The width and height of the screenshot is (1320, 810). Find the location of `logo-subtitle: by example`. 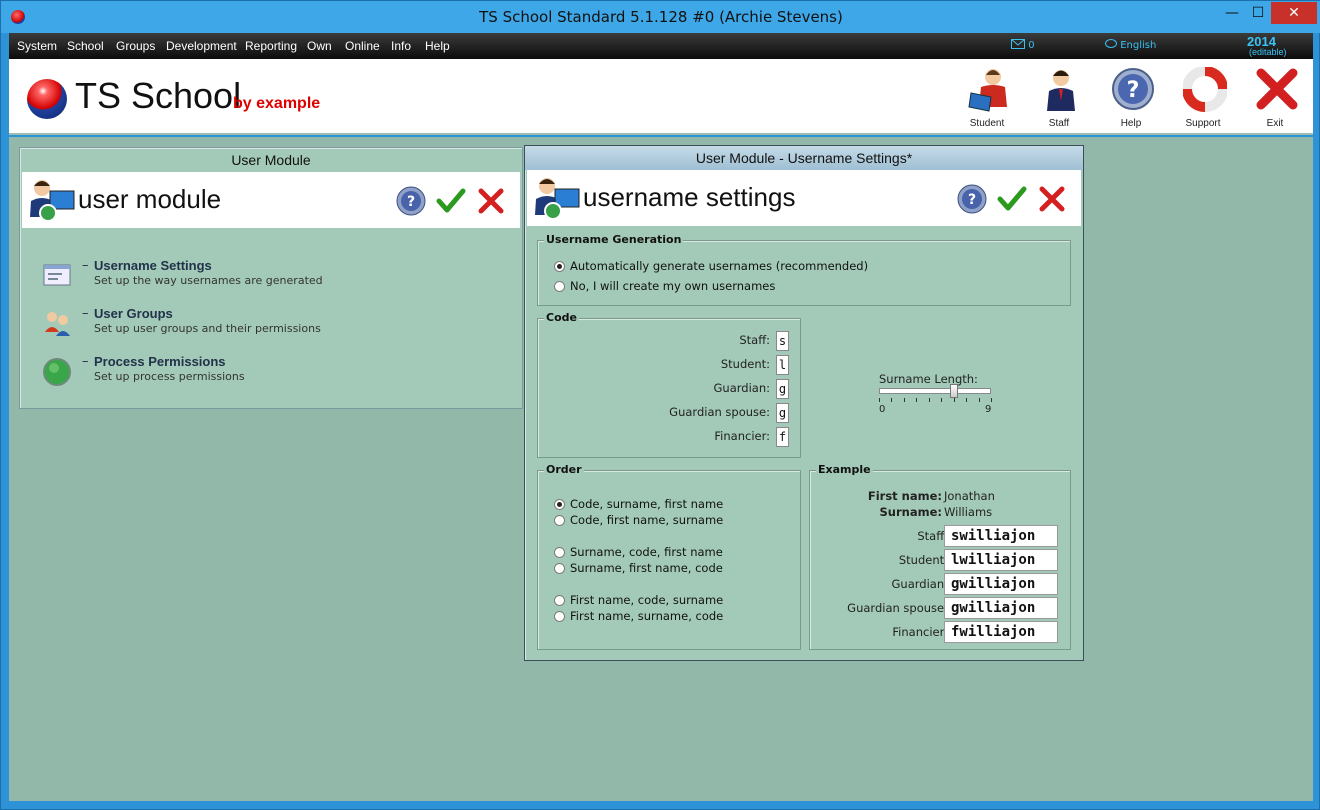

logo-subtitle: by example is located at coordinates (277, 103).